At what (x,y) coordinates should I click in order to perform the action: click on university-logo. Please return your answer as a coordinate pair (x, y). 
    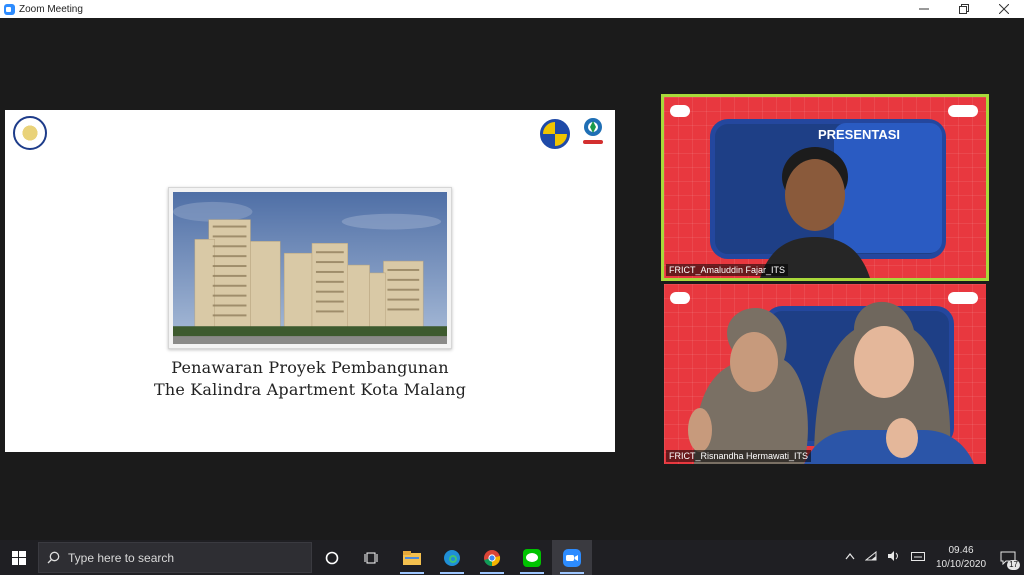
    Looking at the image, I should click on (30, 133).